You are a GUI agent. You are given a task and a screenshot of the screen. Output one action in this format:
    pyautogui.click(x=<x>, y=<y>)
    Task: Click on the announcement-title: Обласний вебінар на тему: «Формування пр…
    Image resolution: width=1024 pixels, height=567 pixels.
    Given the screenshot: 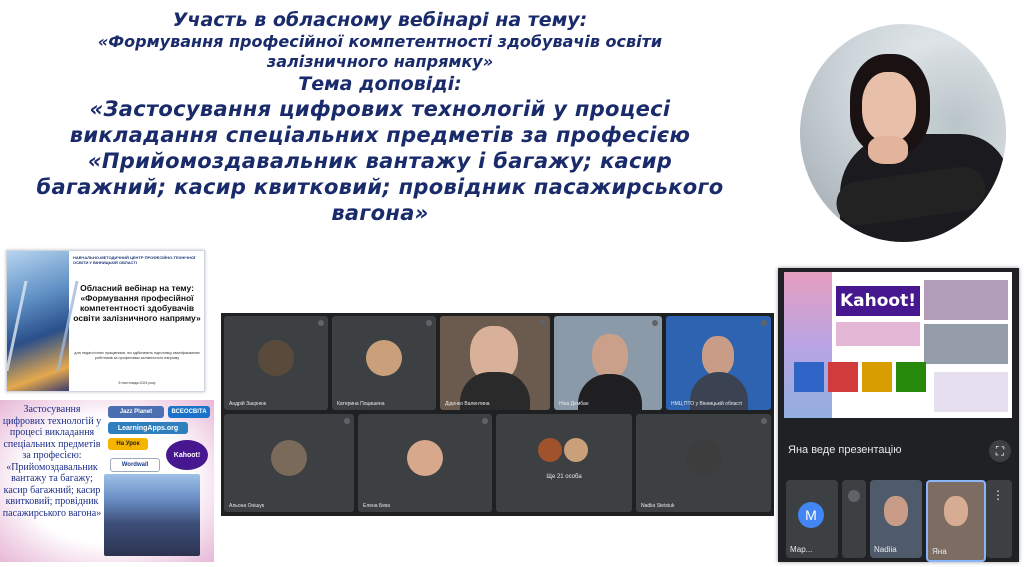 What is the action you would take?
    pyautogui.click(x=137, y=303)
    